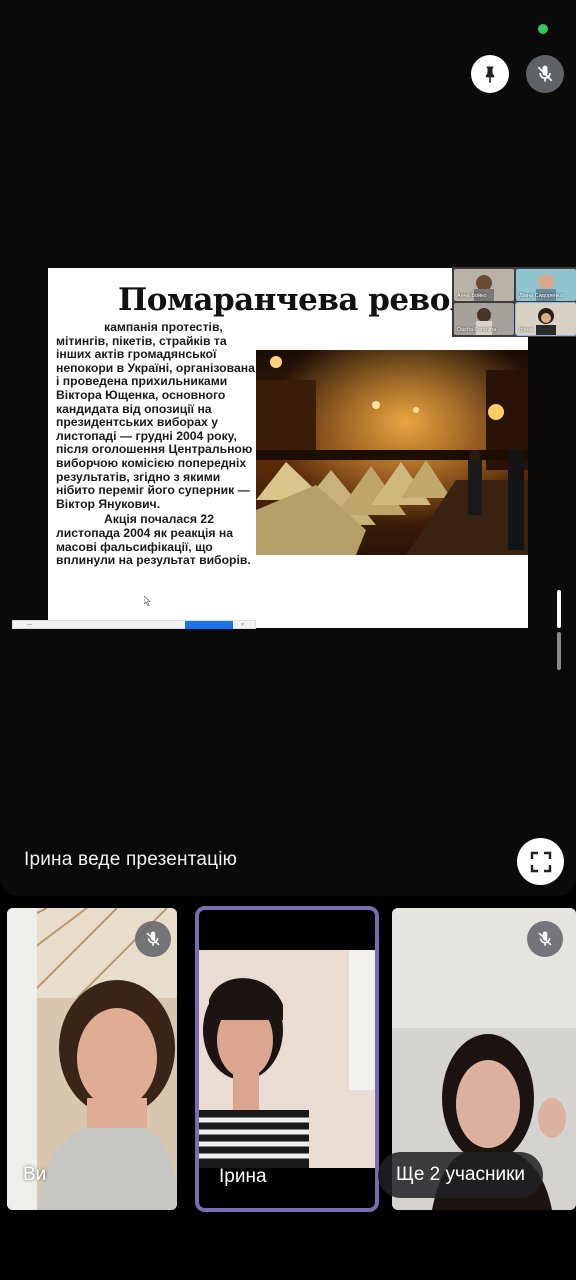 The image size is (576, 1280). I want to click on mini-tile-name: Діана Сидоренко, so click(541, 296).